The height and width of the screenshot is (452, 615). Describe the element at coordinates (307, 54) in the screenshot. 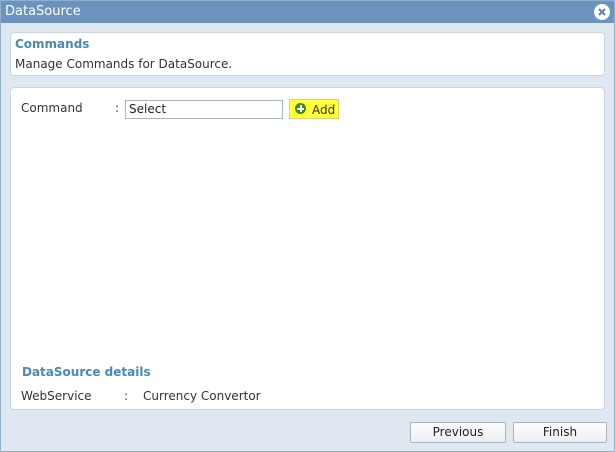

I see `commands-header-panel: Commands Manage Commands for DataSource.` at that location.